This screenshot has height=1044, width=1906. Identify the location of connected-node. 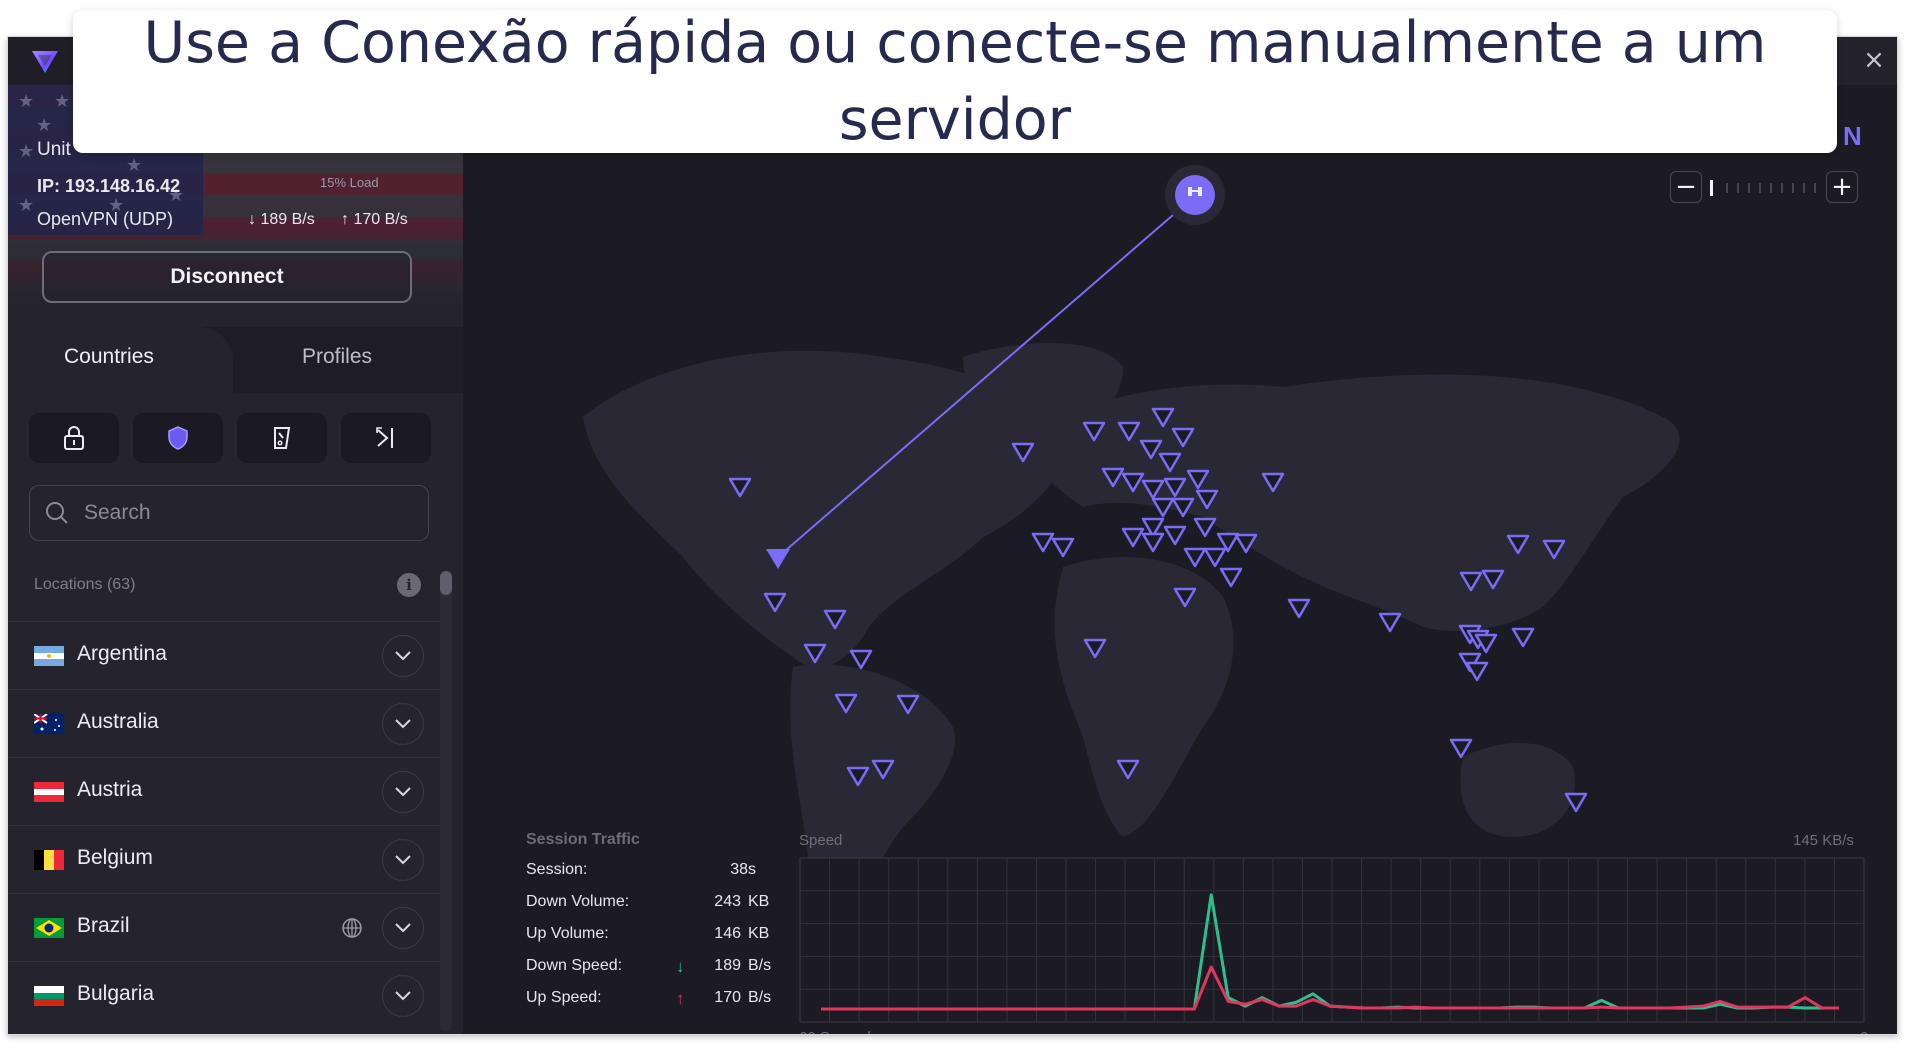
(1195, 195).